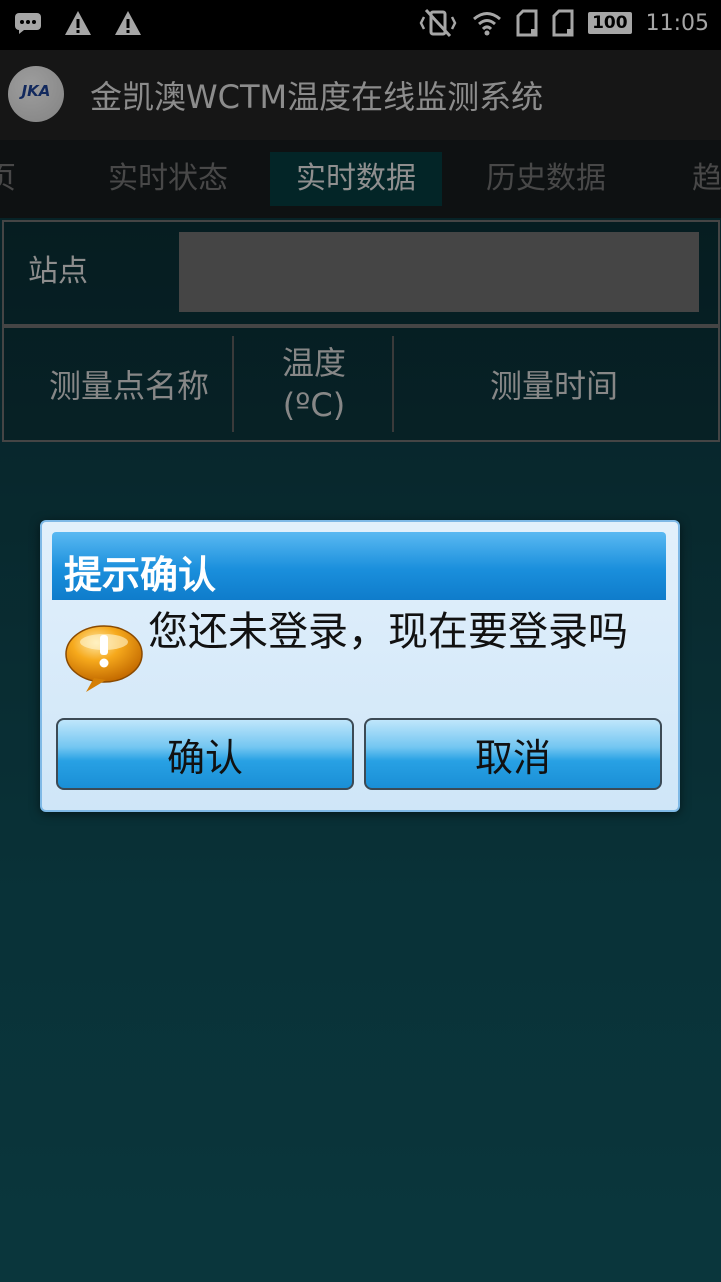  Describe the element at coordinates (359, 566) in the screenshot. I see `dialog-header: 提示确认` at that location.